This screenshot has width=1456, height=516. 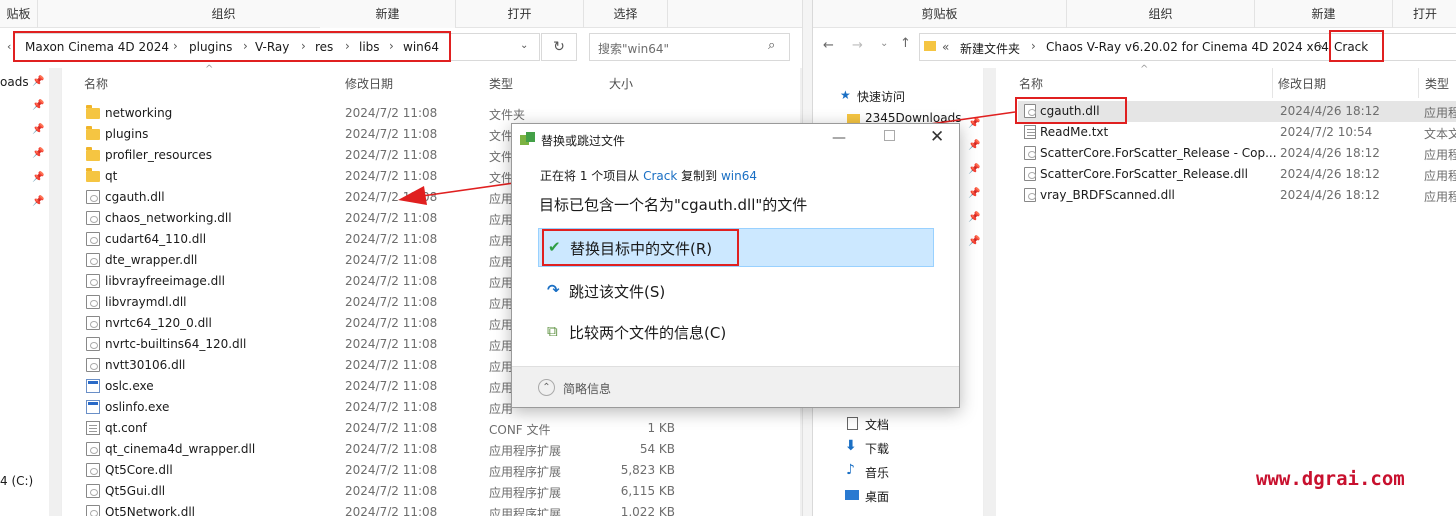 I want to click on sort-up-icon: ^, so click(x=1144, y=69).